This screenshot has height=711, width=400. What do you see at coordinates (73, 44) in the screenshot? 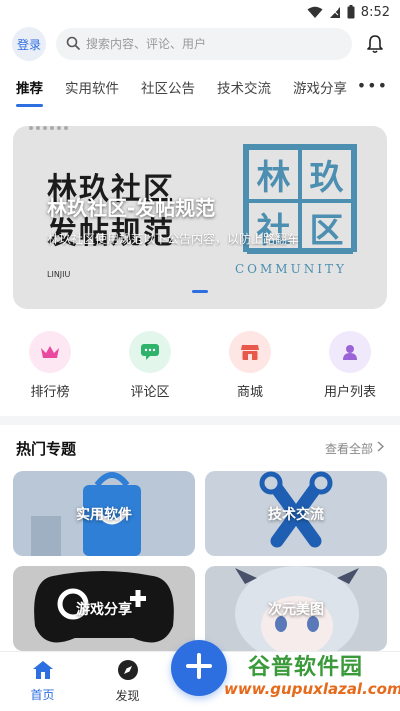
I see `search-icon` at bounding box center [73, 44].